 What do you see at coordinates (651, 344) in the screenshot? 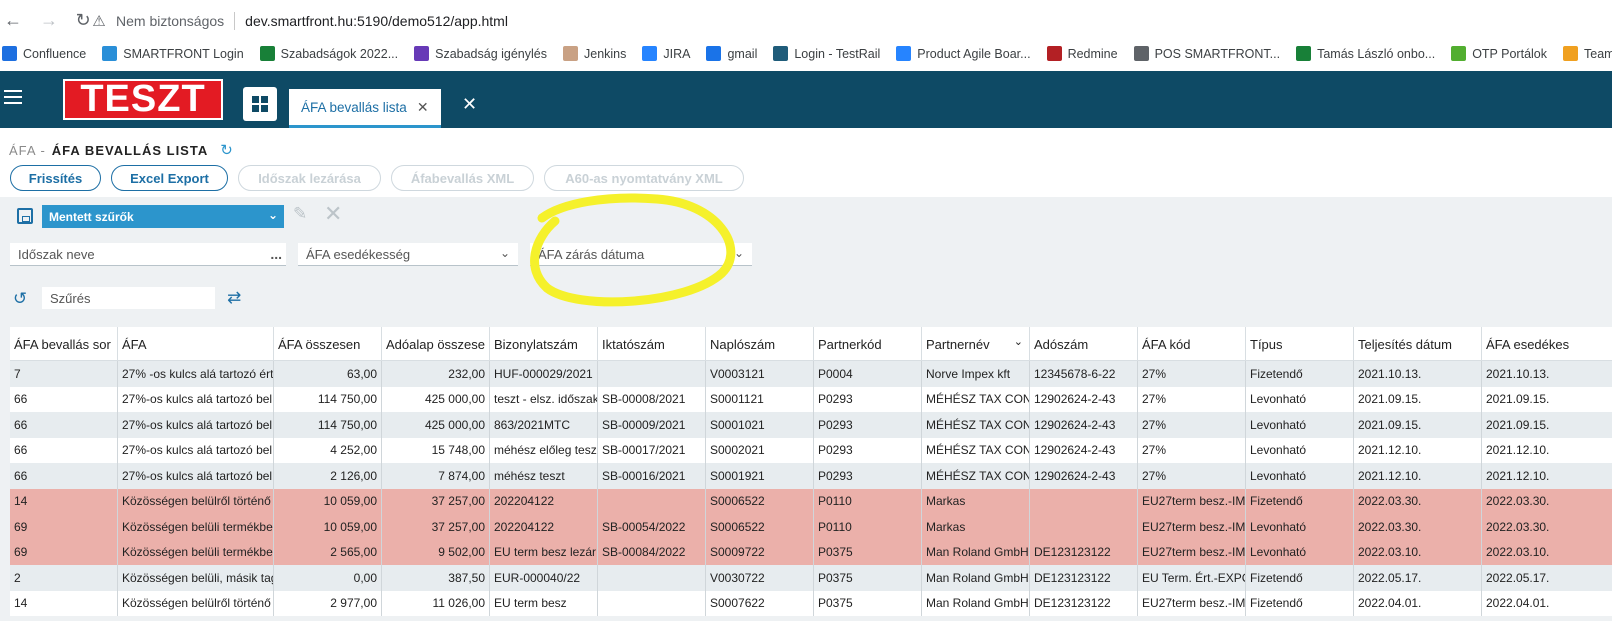
I see `column-header: Iktatószám` at bounding box center [651, 344].